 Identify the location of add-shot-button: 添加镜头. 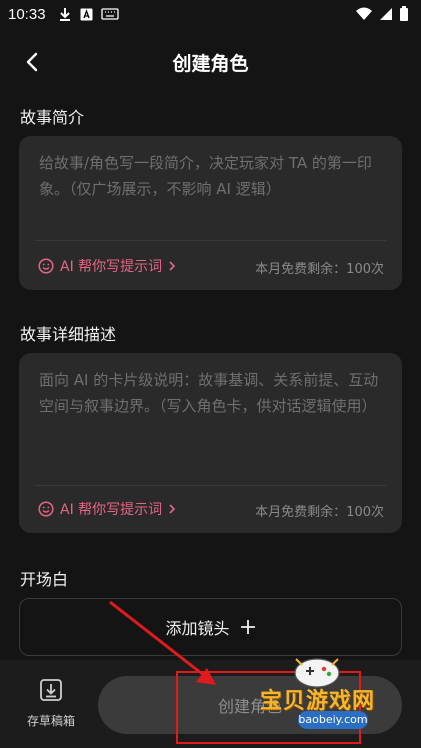
(210, 627).